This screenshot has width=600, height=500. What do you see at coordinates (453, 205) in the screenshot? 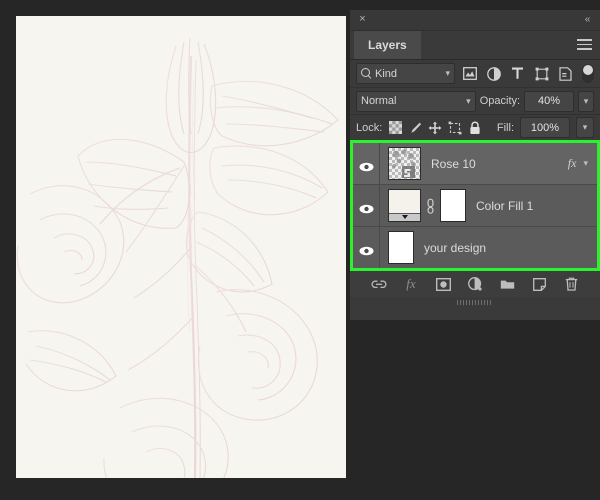
I see `layer-mask-thumbnail` at bounding box center [453, 205].